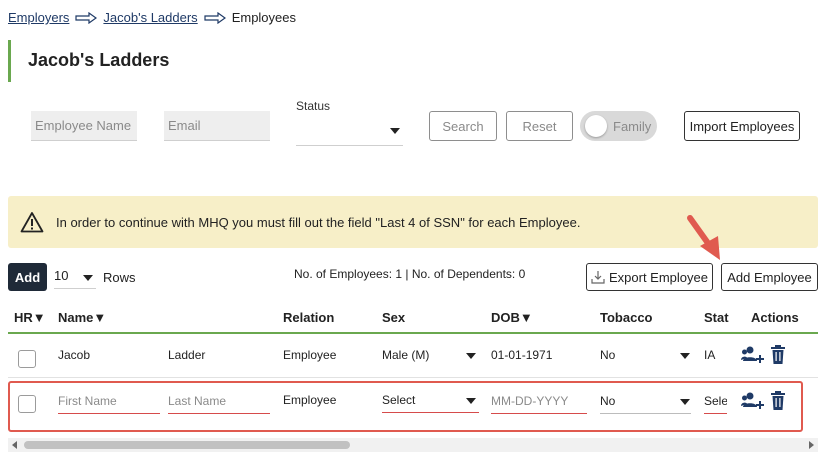 The width and height of the screenshot is (833, 465). I want to click on column-header-hr: HR▼, so click(30, 317).